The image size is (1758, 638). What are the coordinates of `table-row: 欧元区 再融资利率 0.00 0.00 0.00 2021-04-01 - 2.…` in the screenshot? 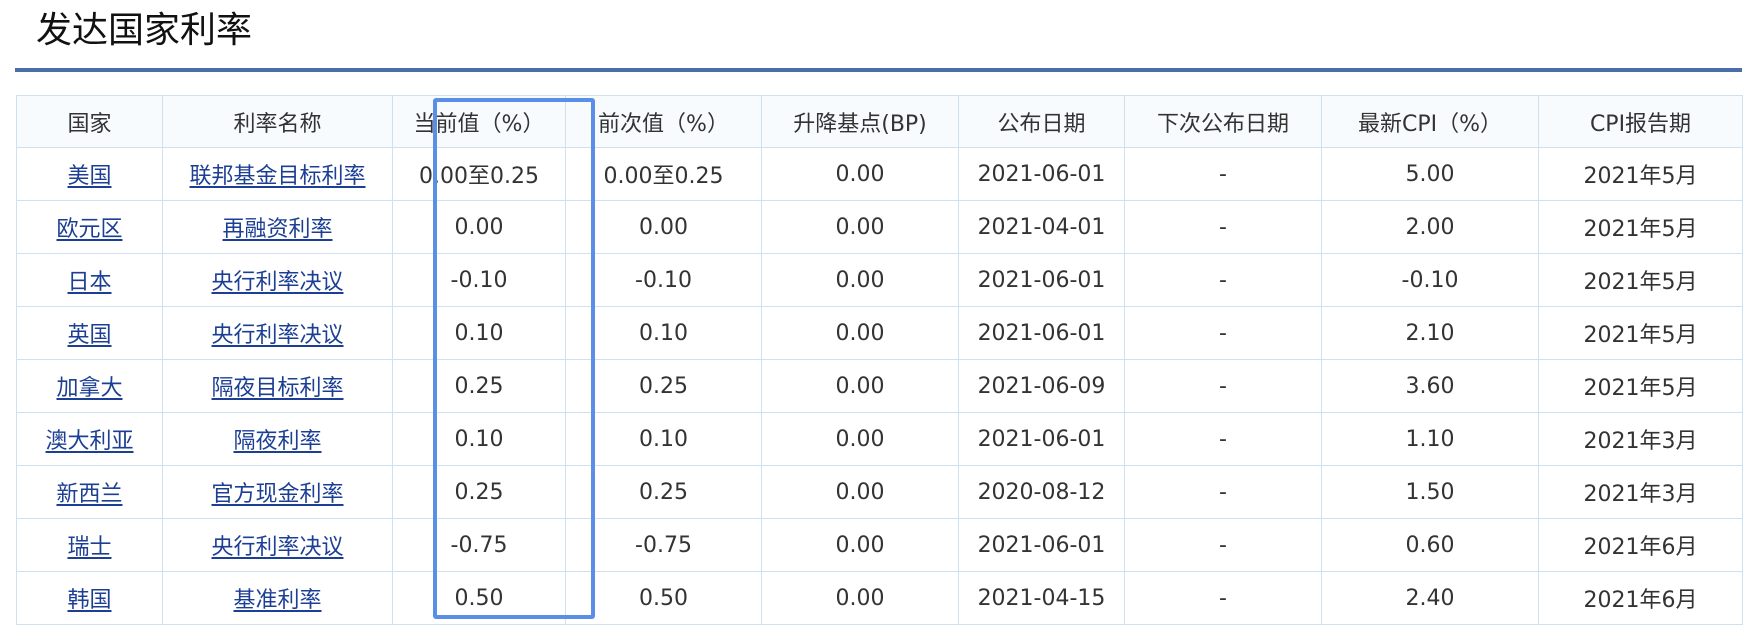 It's located at (879, 227).